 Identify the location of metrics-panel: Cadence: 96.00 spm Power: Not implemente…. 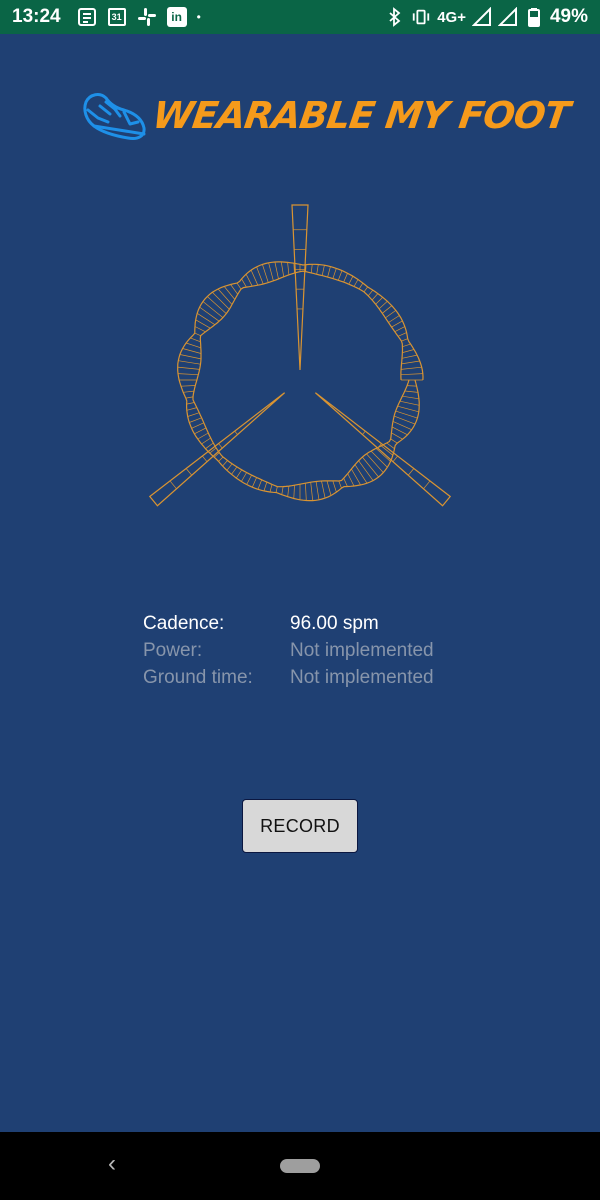
(313, 653).